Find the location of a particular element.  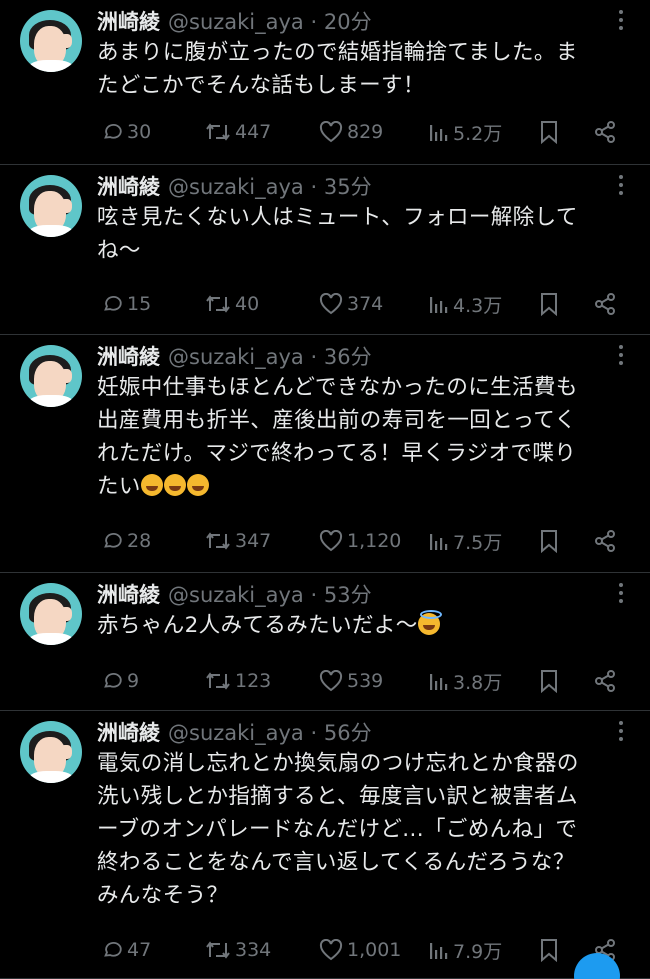

reply-button: 15 is located at coordinates (126, 304).